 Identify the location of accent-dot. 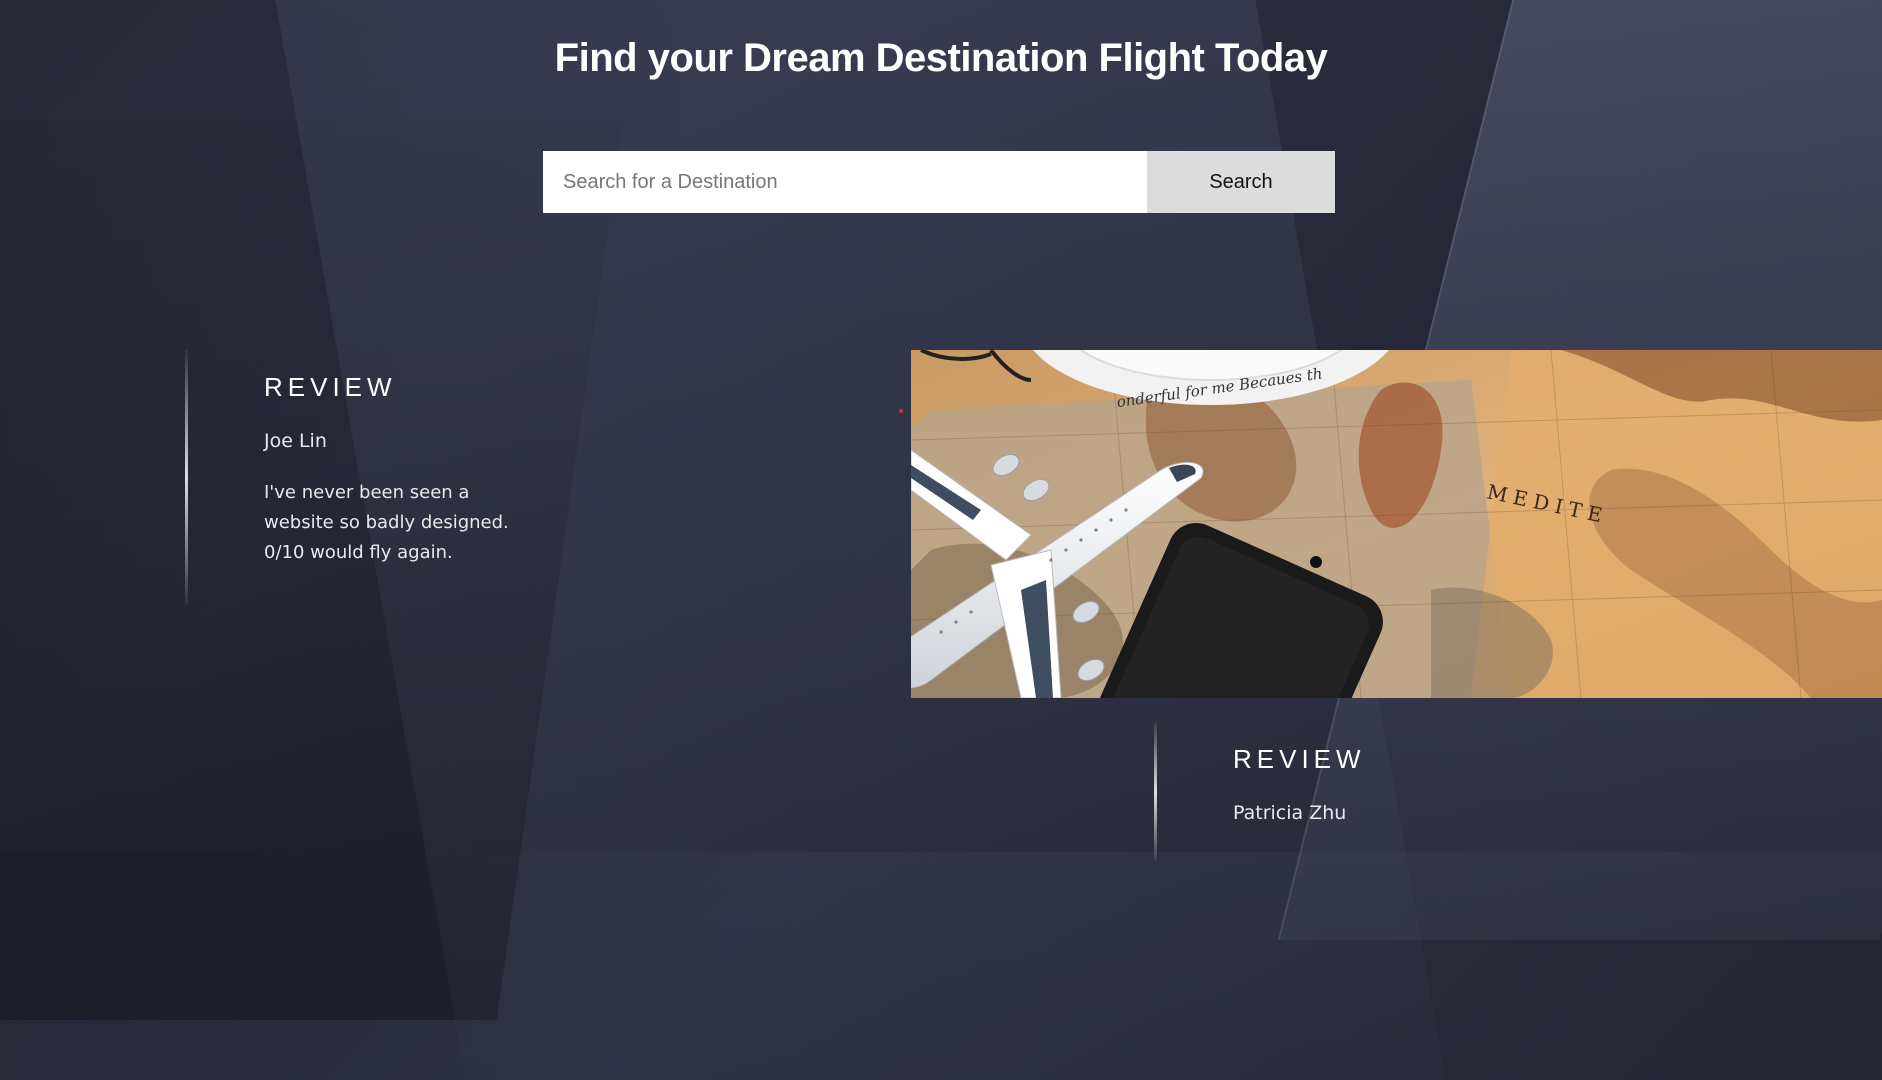
(901, 411).